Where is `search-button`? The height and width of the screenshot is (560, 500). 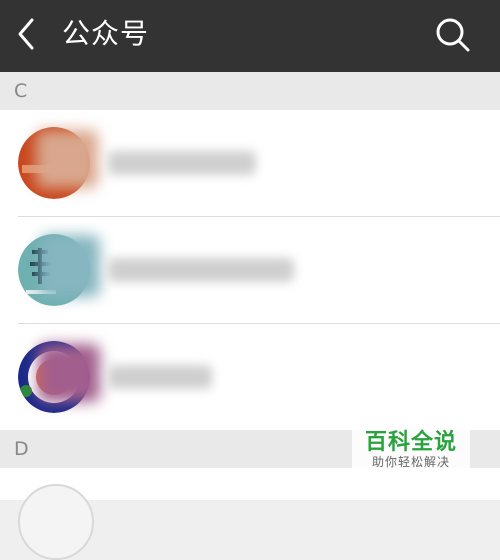
search-button is located at coordinates (453, 35).